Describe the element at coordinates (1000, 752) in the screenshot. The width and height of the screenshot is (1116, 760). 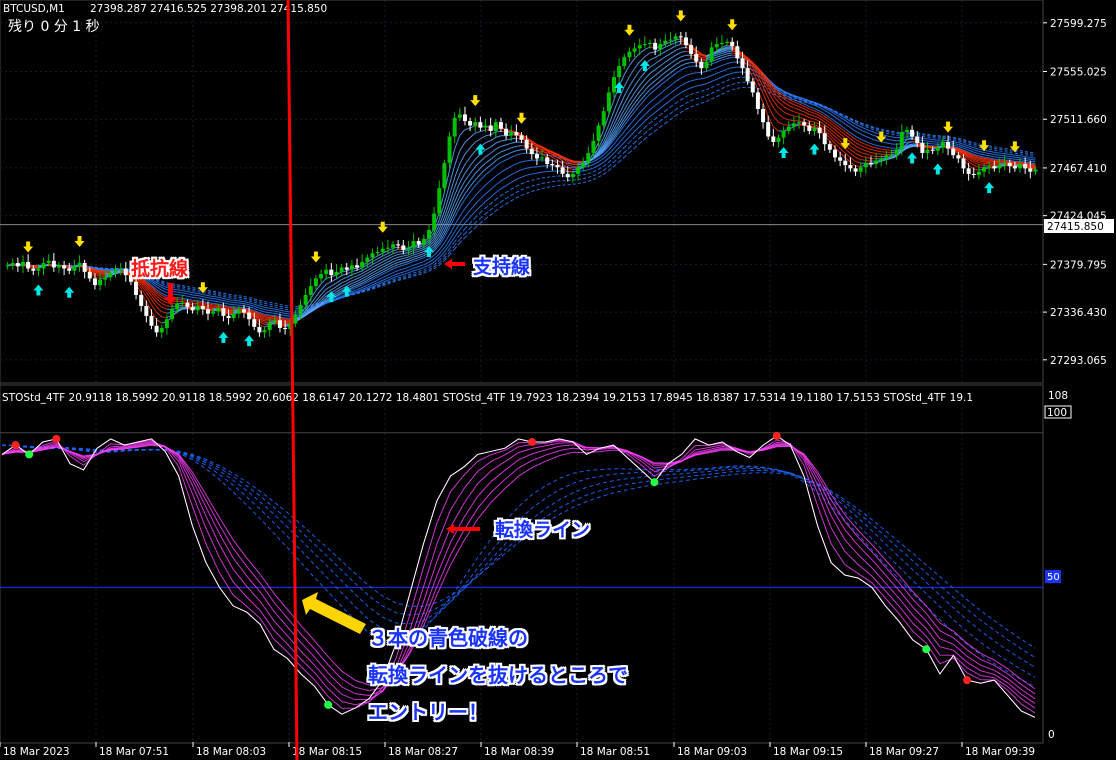
I see `time-tick-label: 18 Mar 09:39` at that location.